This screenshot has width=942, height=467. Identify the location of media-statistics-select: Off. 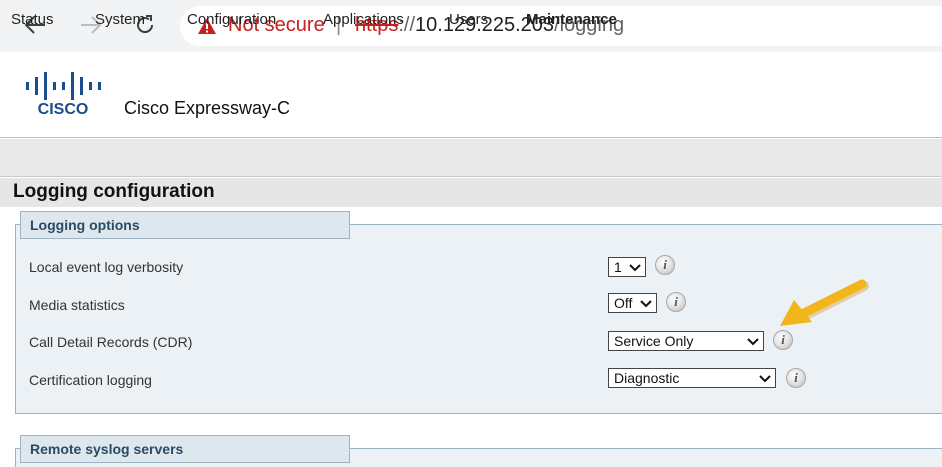
(632, 303).